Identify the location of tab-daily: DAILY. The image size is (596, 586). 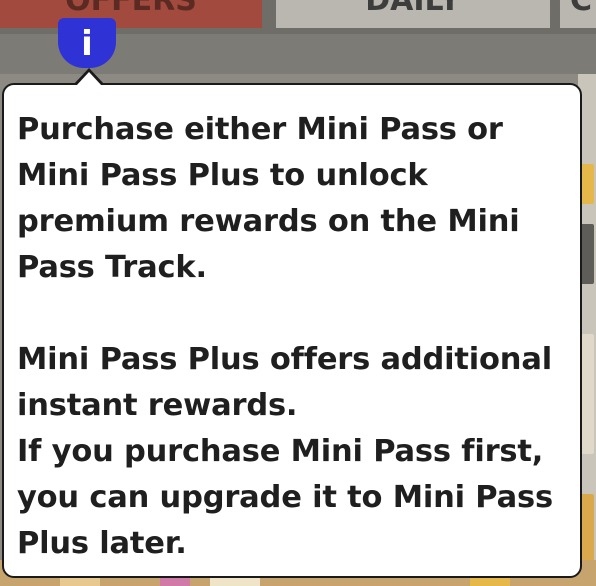
(413, 14).